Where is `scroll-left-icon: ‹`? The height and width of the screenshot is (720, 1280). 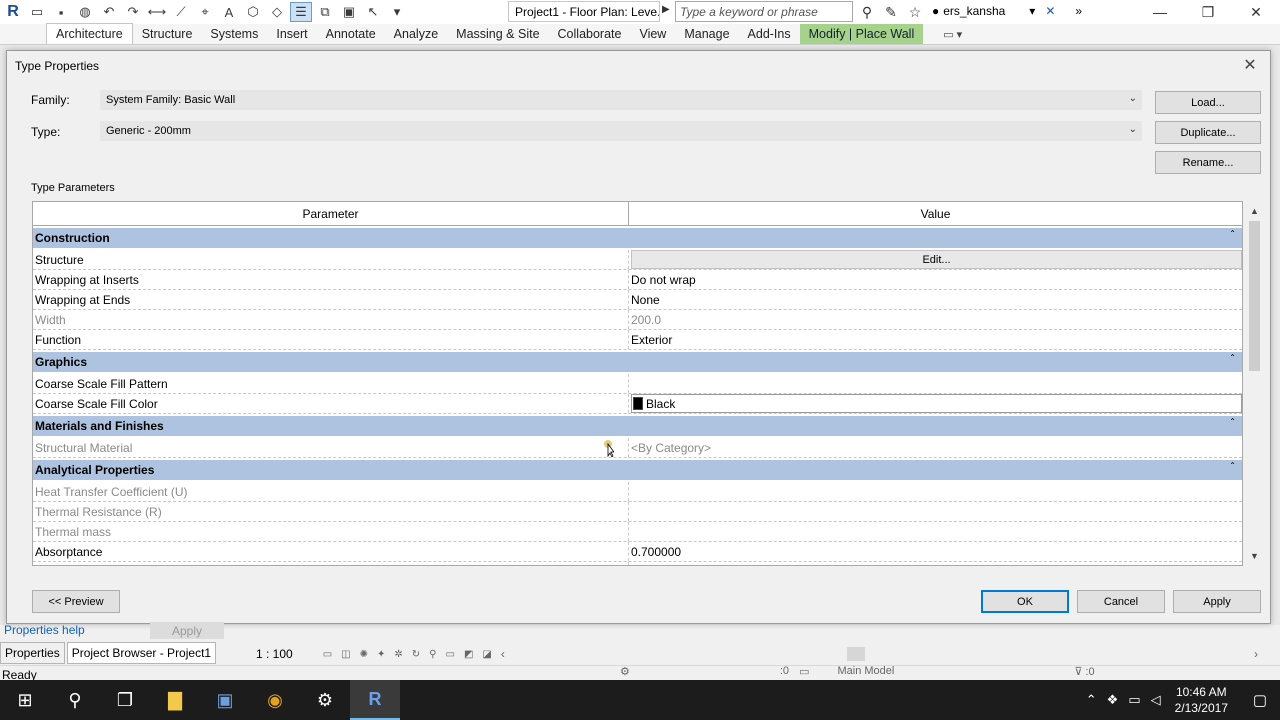 scroll-left-icon: ‹ is located at coordinates (503, 654).